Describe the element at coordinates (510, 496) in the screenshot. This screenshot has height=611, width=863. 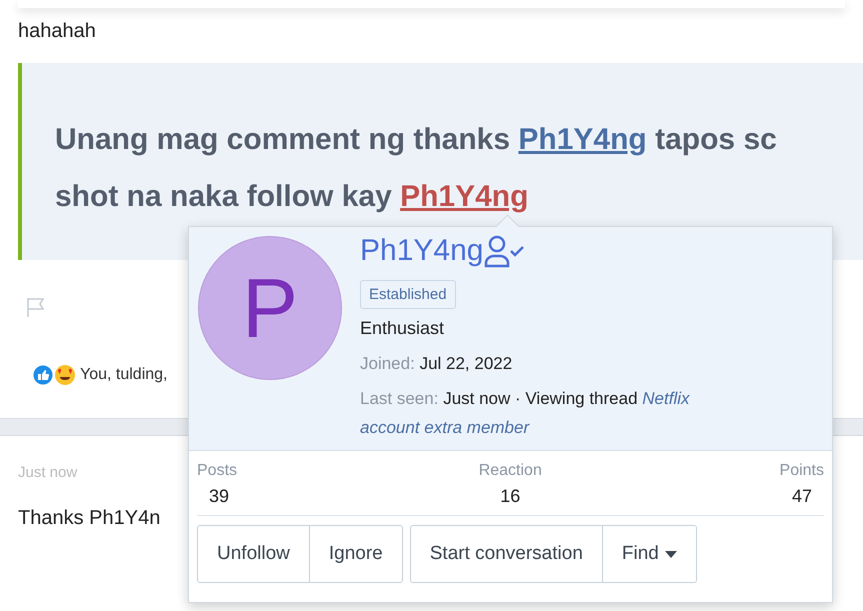
I see `stat-value: 16` at that location.